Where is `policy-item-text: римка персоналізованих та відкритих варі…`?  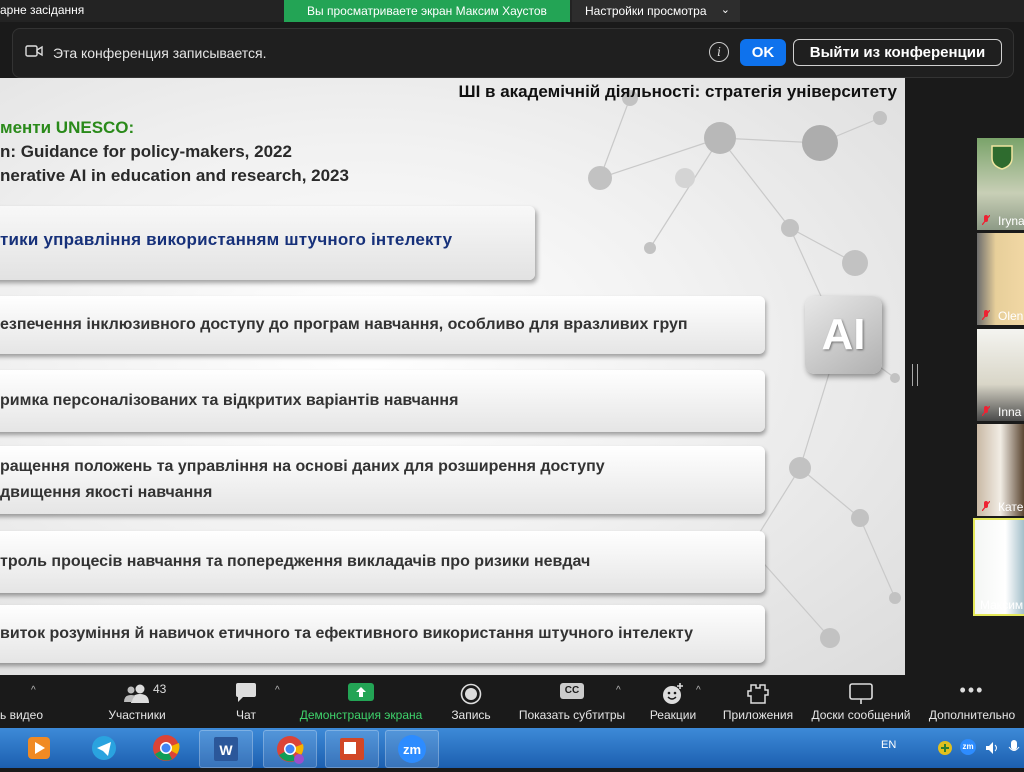
policy-item-text: римка персоналізованих та відкритих варі… is located at coordinates (229, 400).